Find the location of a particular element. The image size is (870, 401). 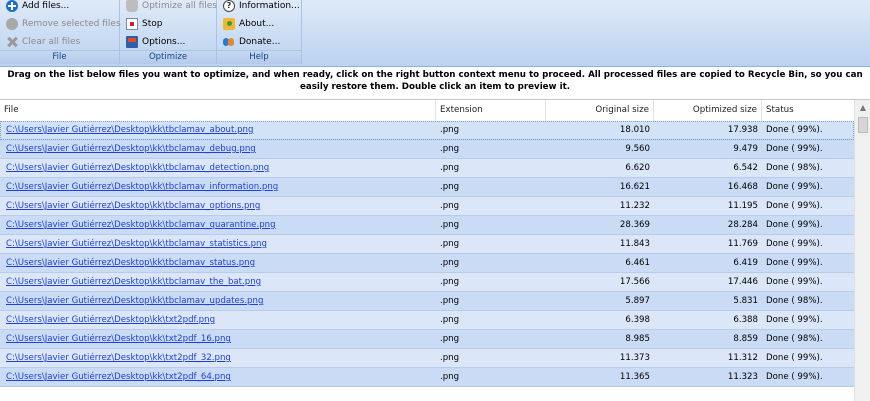

clear-icon is located at coordinates (12, 42).